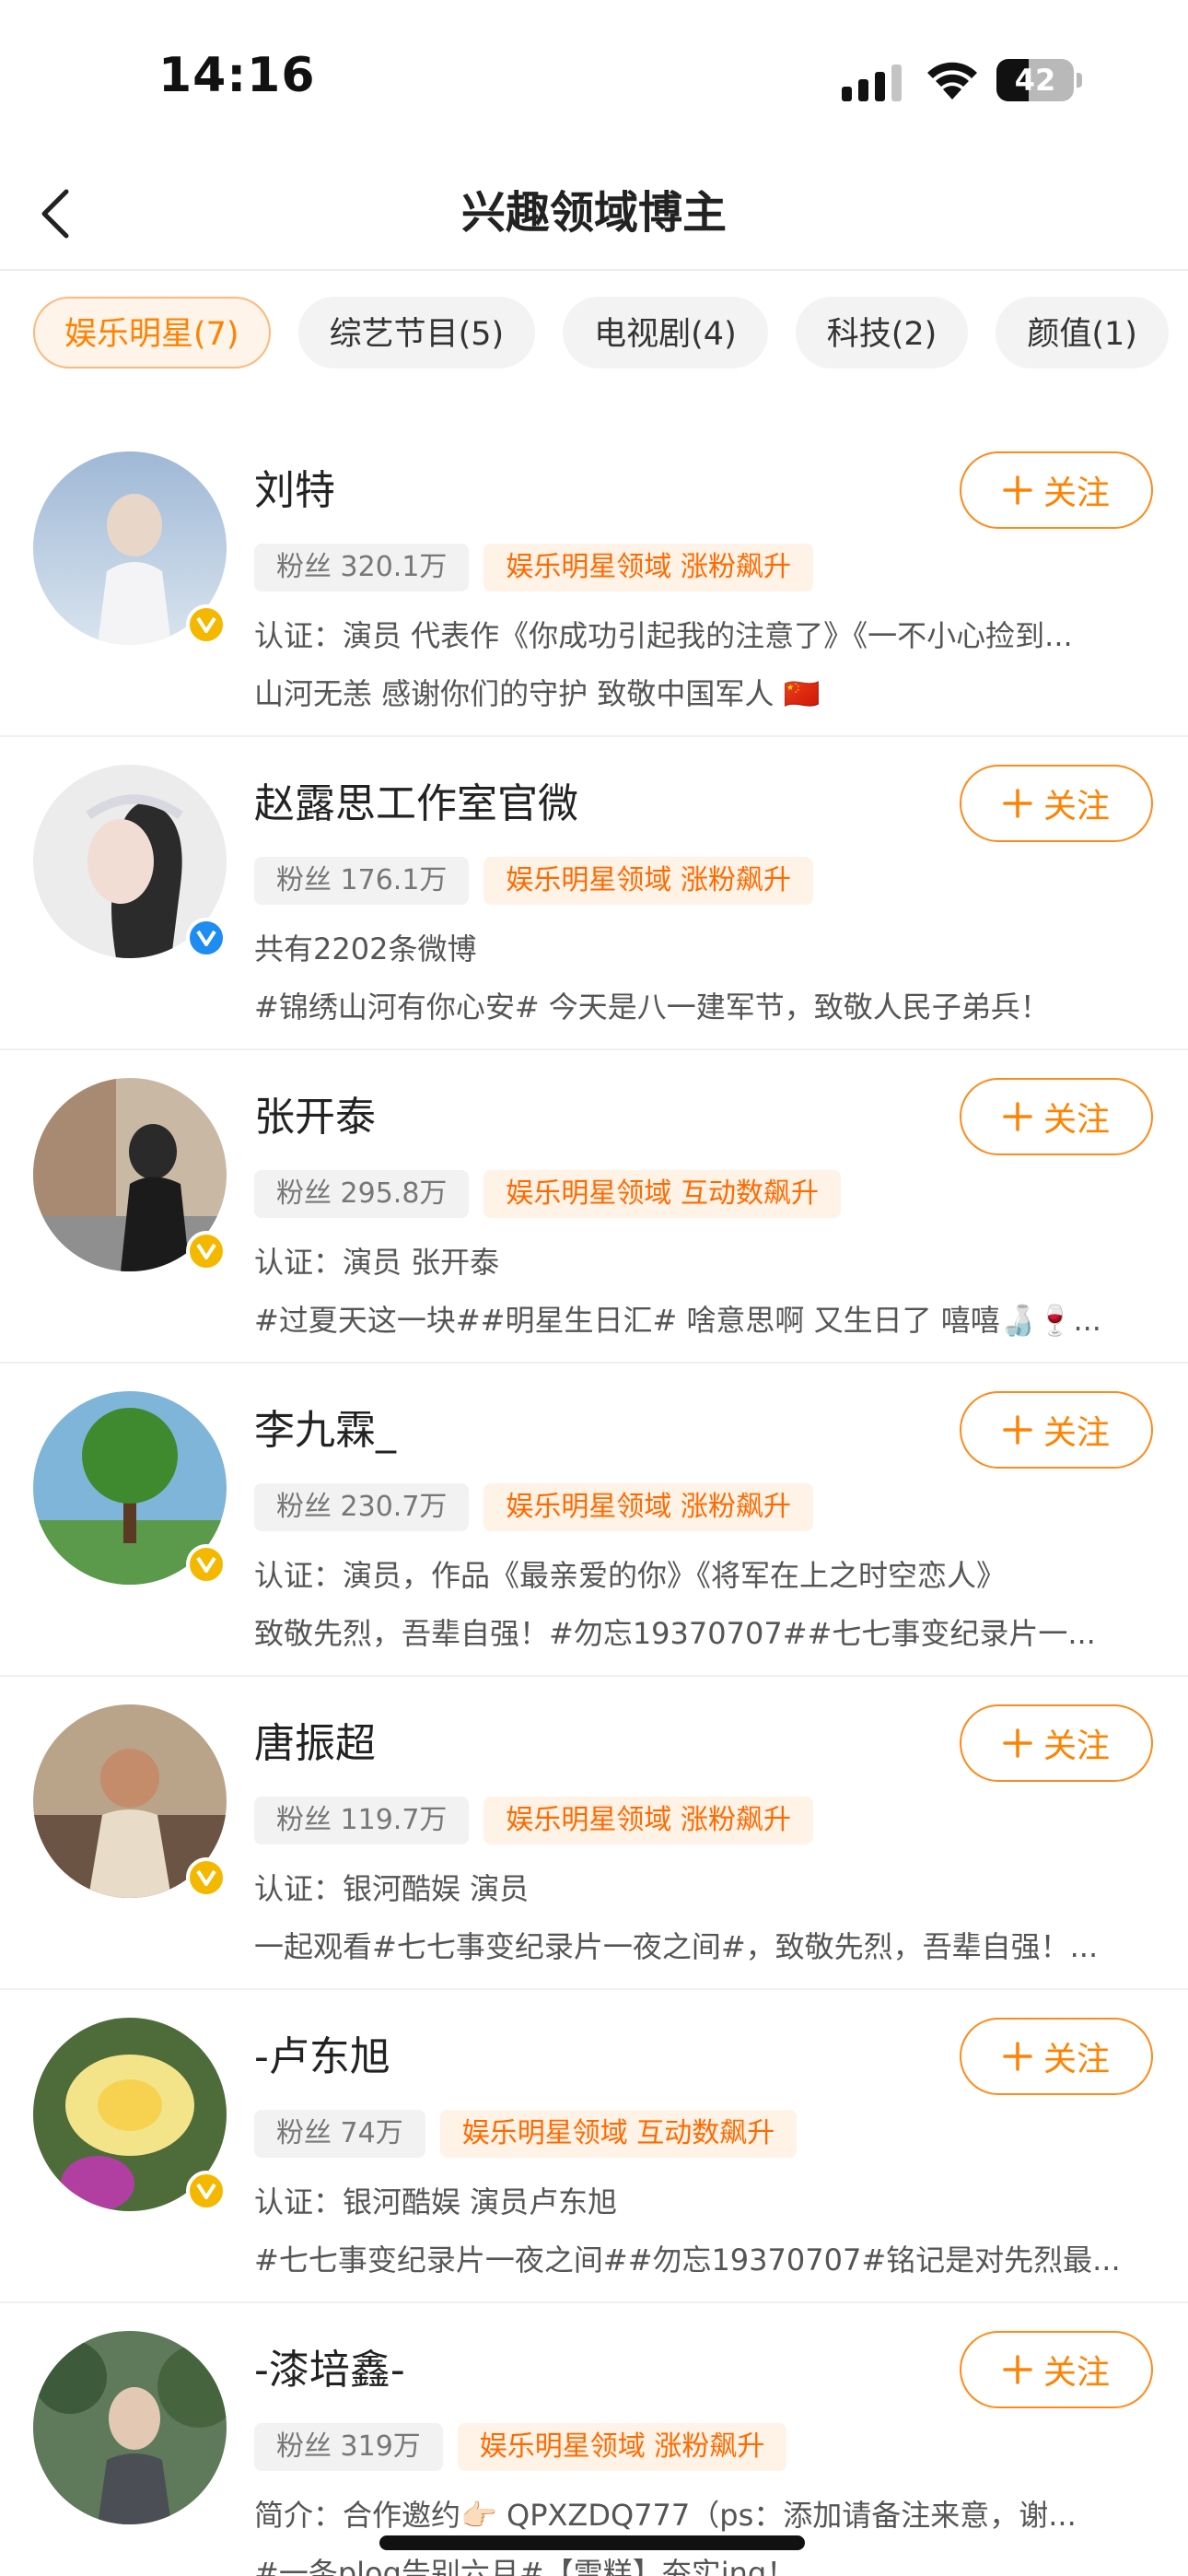  I want to click on fans-count: 粉丝 320.1万, so click(362, 567).